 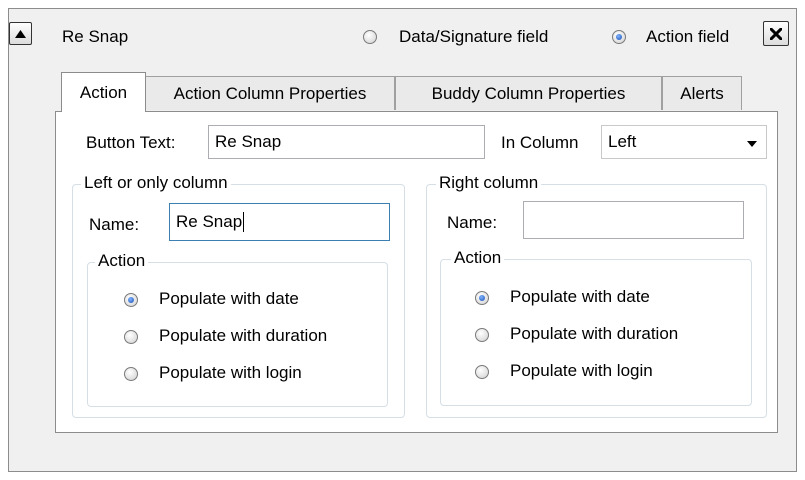 What do you see at coordinates (244, 222) in the screenshot?
I see `text-cursor` at bounding box center [244, 222].